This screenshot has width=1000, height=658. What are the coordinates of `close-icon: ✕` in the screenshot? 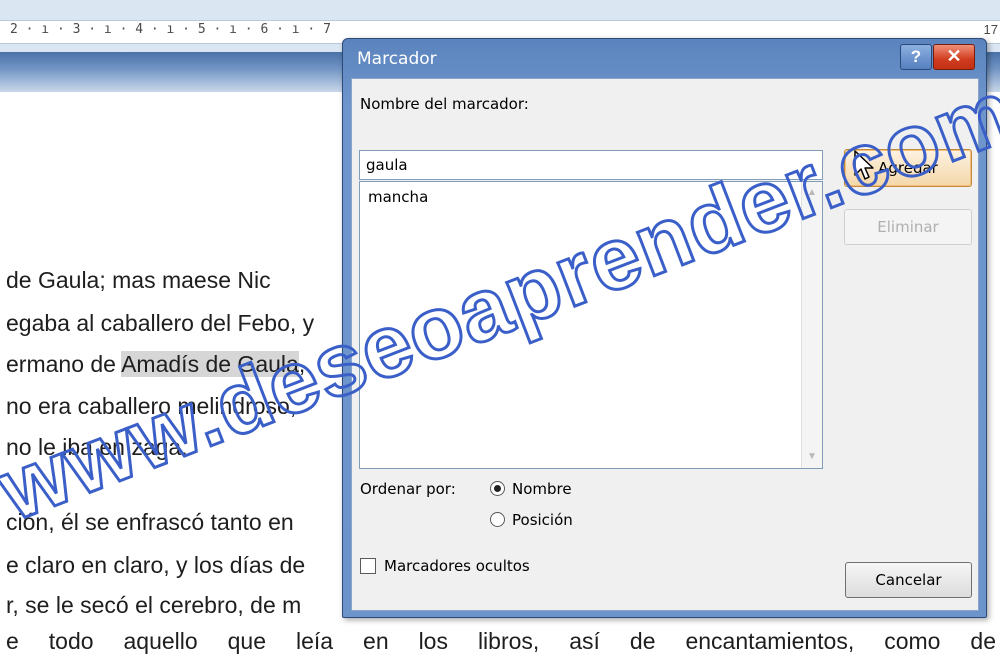 It's located at (954, 56).